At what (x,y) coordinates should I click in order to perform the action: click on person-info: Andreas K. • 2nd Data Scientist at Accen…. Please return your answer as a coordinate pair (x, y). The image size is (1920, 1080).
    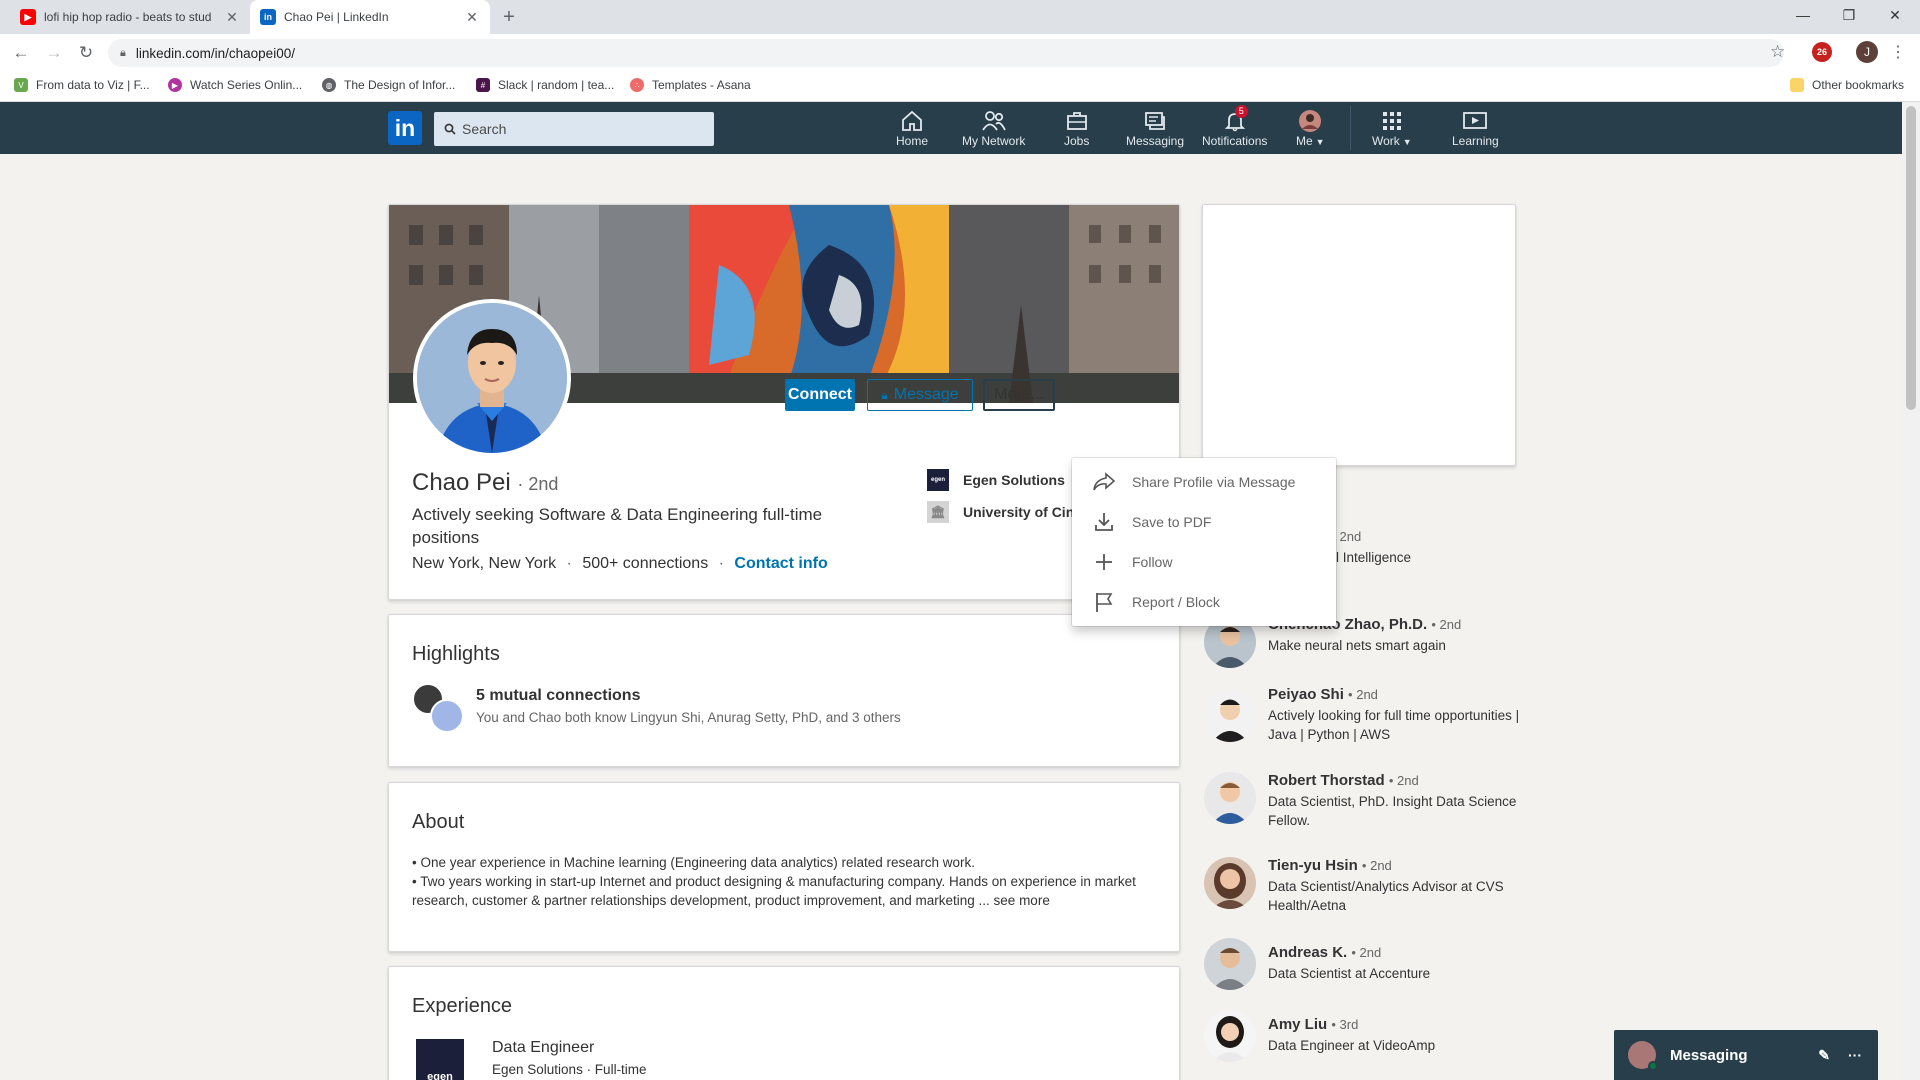
    Looking at the image, I should click on (1398, 963).